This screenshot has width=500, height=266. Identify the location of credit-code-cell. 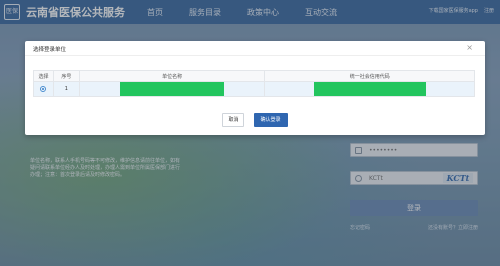
(369, 89).